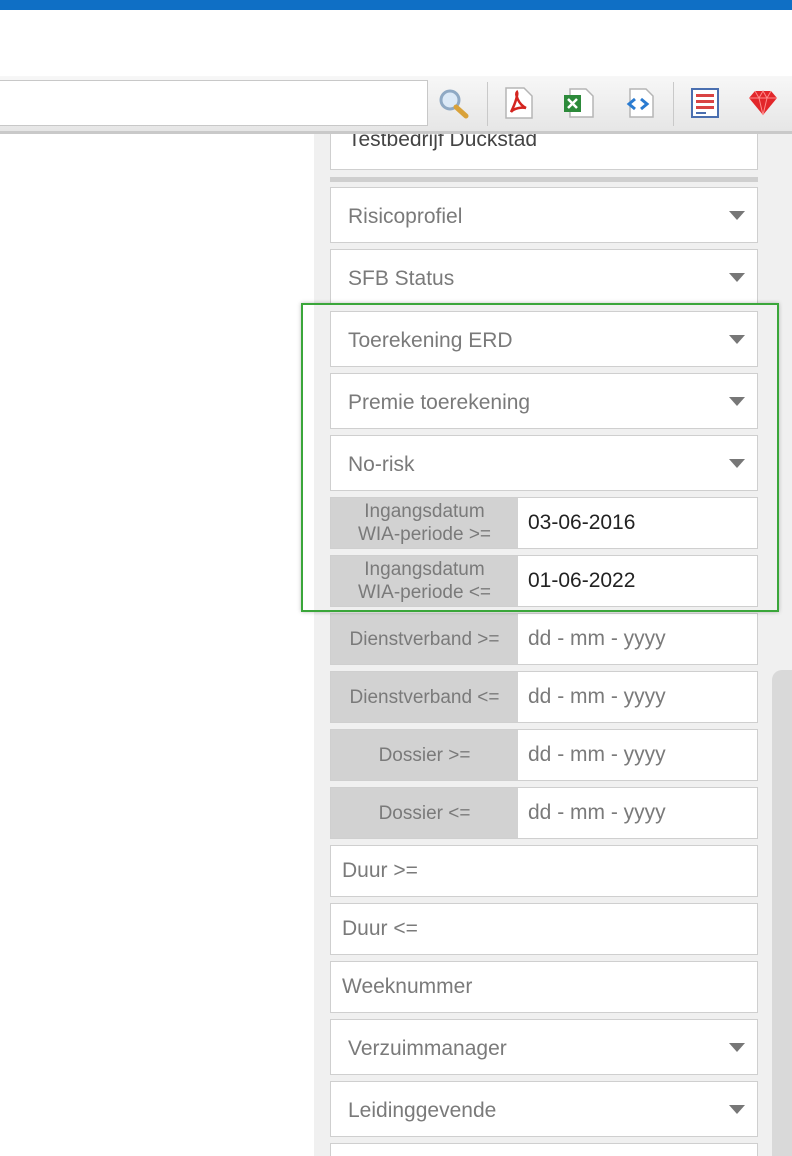 The width and height of the screenshot is (792, 1156). Describe the element at coordinates (637, 639) in the screenshot. I see `dienstverband-from-input: dd - mm - yyyy` at that location.